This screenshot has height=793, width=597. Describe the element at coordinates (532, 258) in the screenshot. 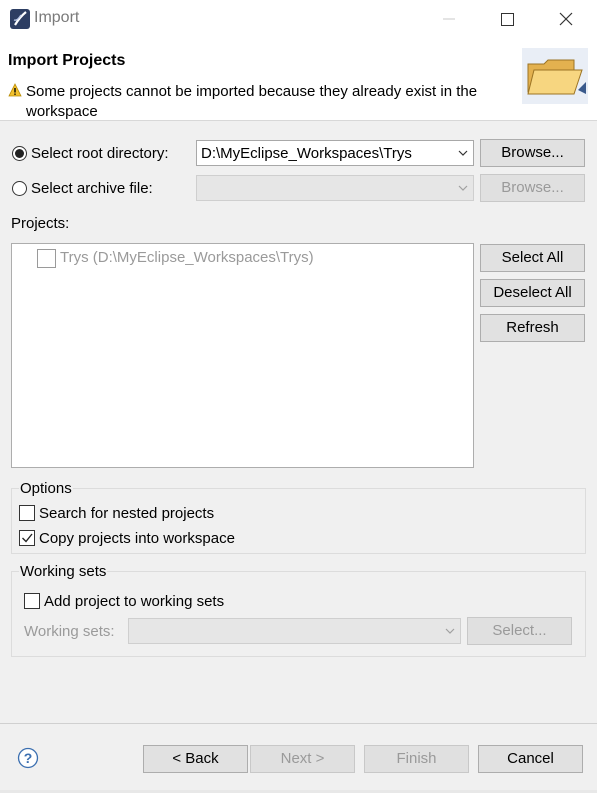

I see `select-all-button: Select All` at that location.